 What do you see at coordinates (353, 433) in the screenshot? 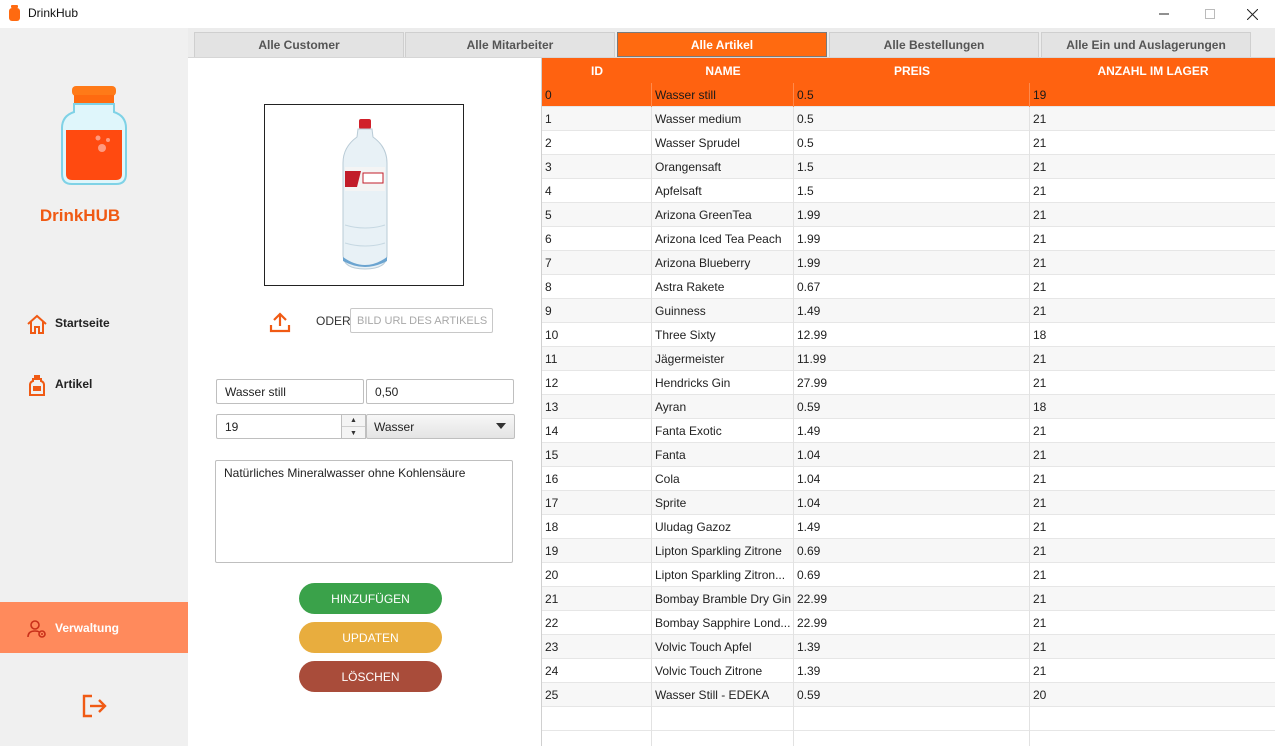
I see `stepper-down-icon: ▼` at bounding box center [353, 433].